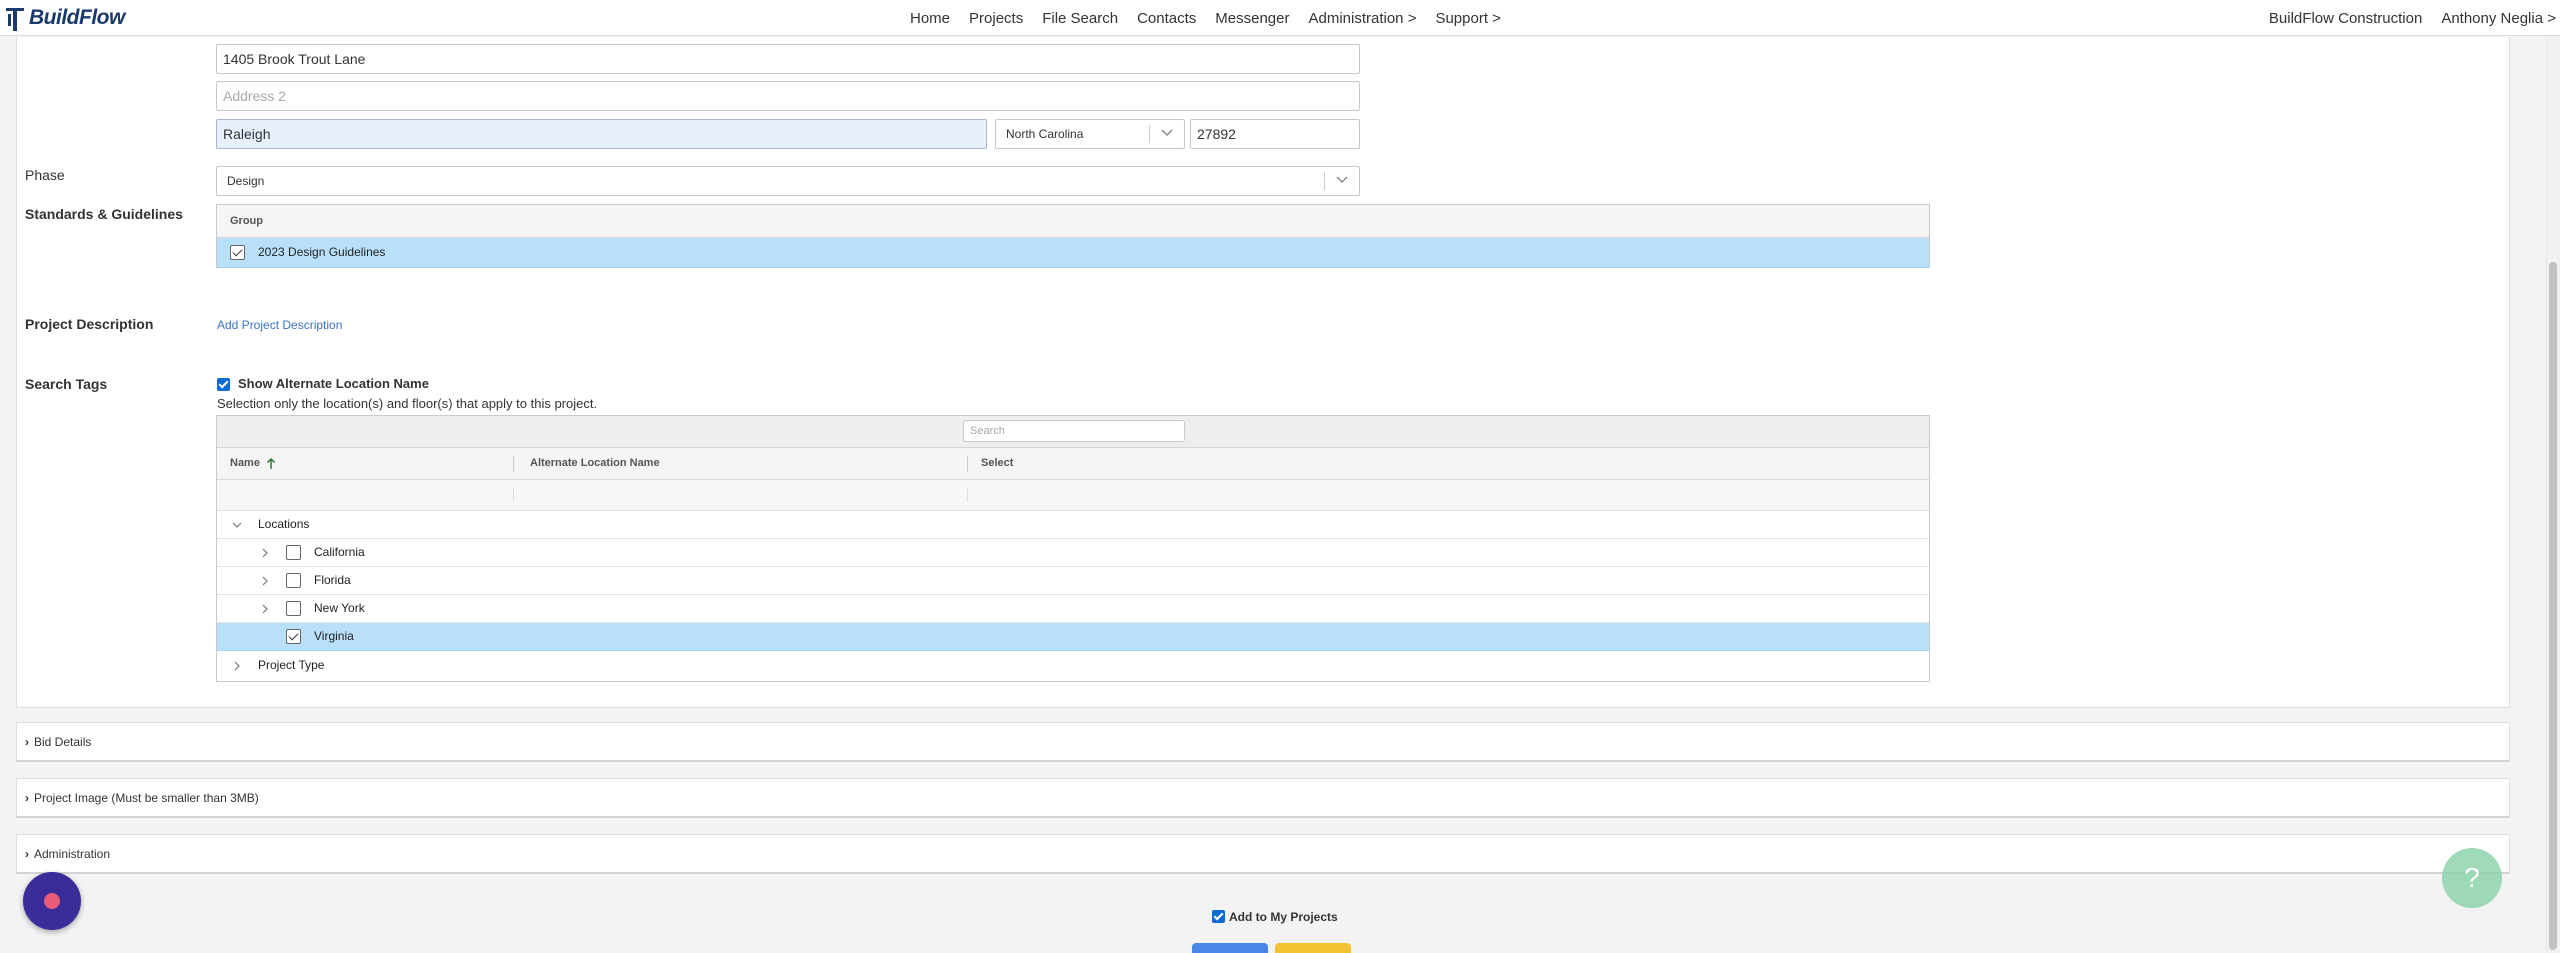  What do you see at coordinates (1252, 18) in the screenshot?
I see `nav-messenger: Messenger` at bounding box center [1252, 18].